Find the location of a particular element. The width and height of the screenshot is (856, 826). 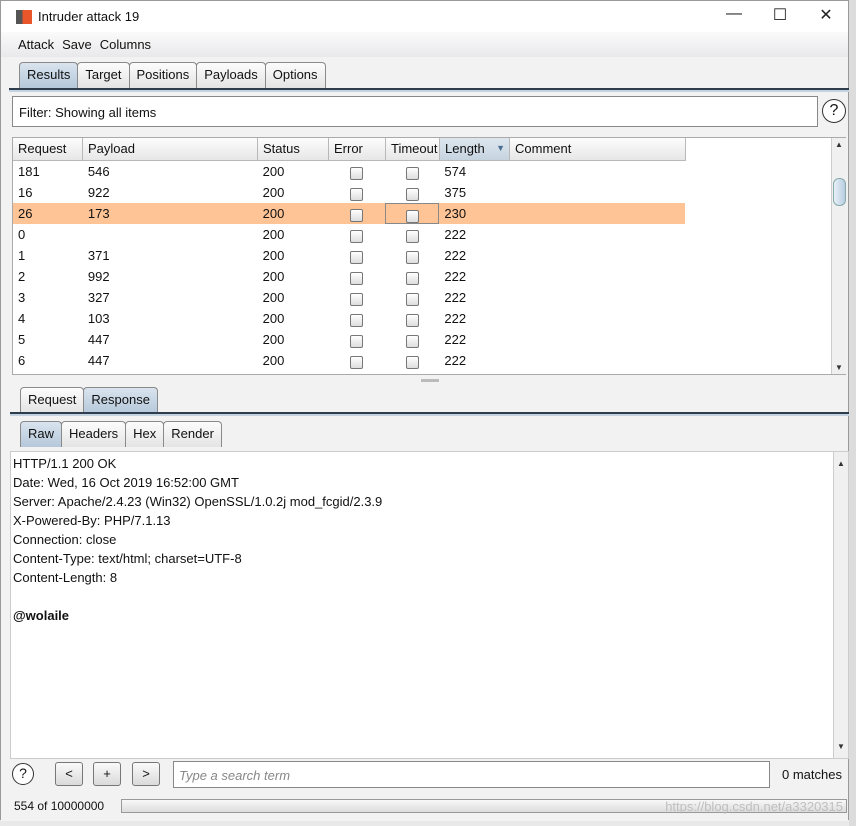

table-row: 26 173 200 230 is located at coordinates (349, 213).